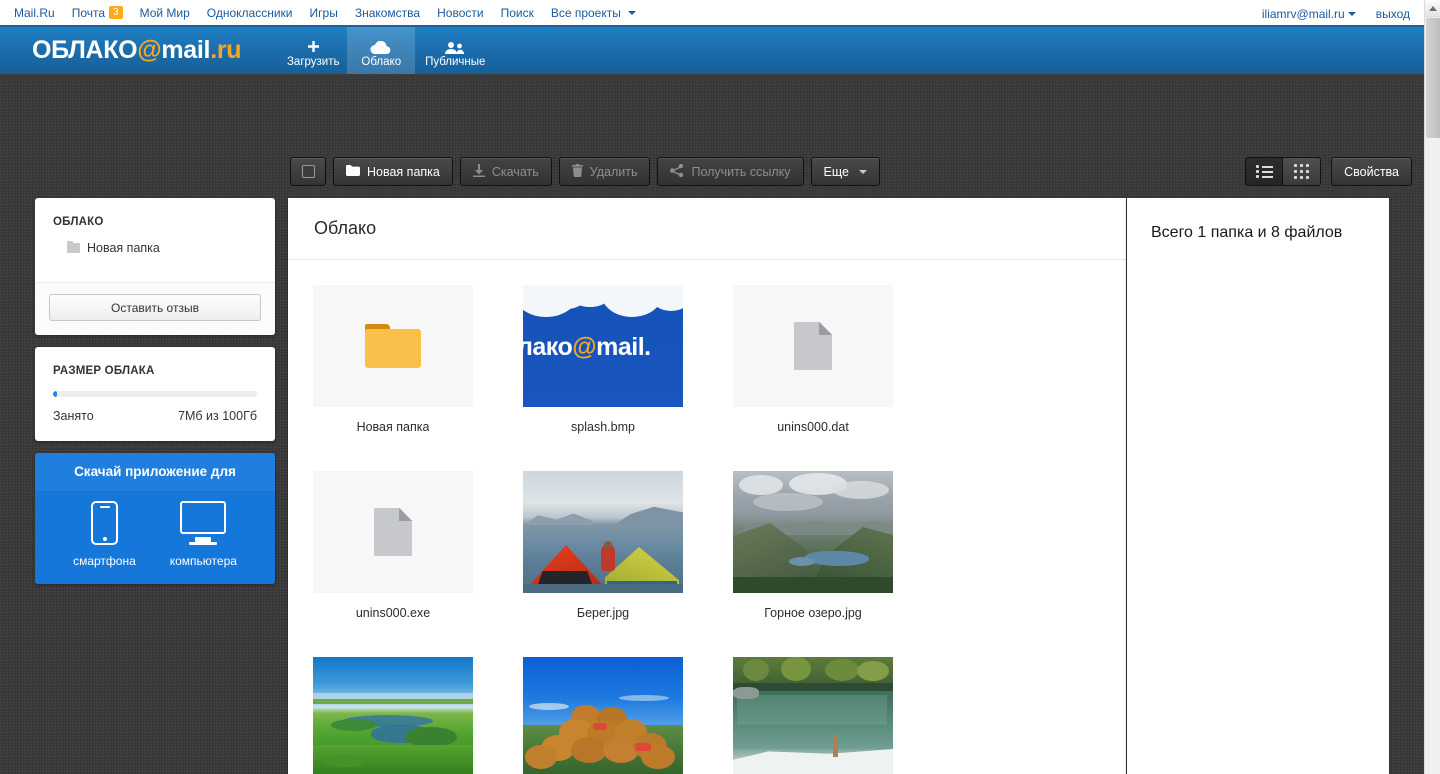 Image resolution: width=1440 pixels, height=774 pixels. Describe the element at coordinates (155, 266) in the screenshot. I see `cloud-tree-card: ОБЛАКО Новая папка Оставить отзыв` at that location.